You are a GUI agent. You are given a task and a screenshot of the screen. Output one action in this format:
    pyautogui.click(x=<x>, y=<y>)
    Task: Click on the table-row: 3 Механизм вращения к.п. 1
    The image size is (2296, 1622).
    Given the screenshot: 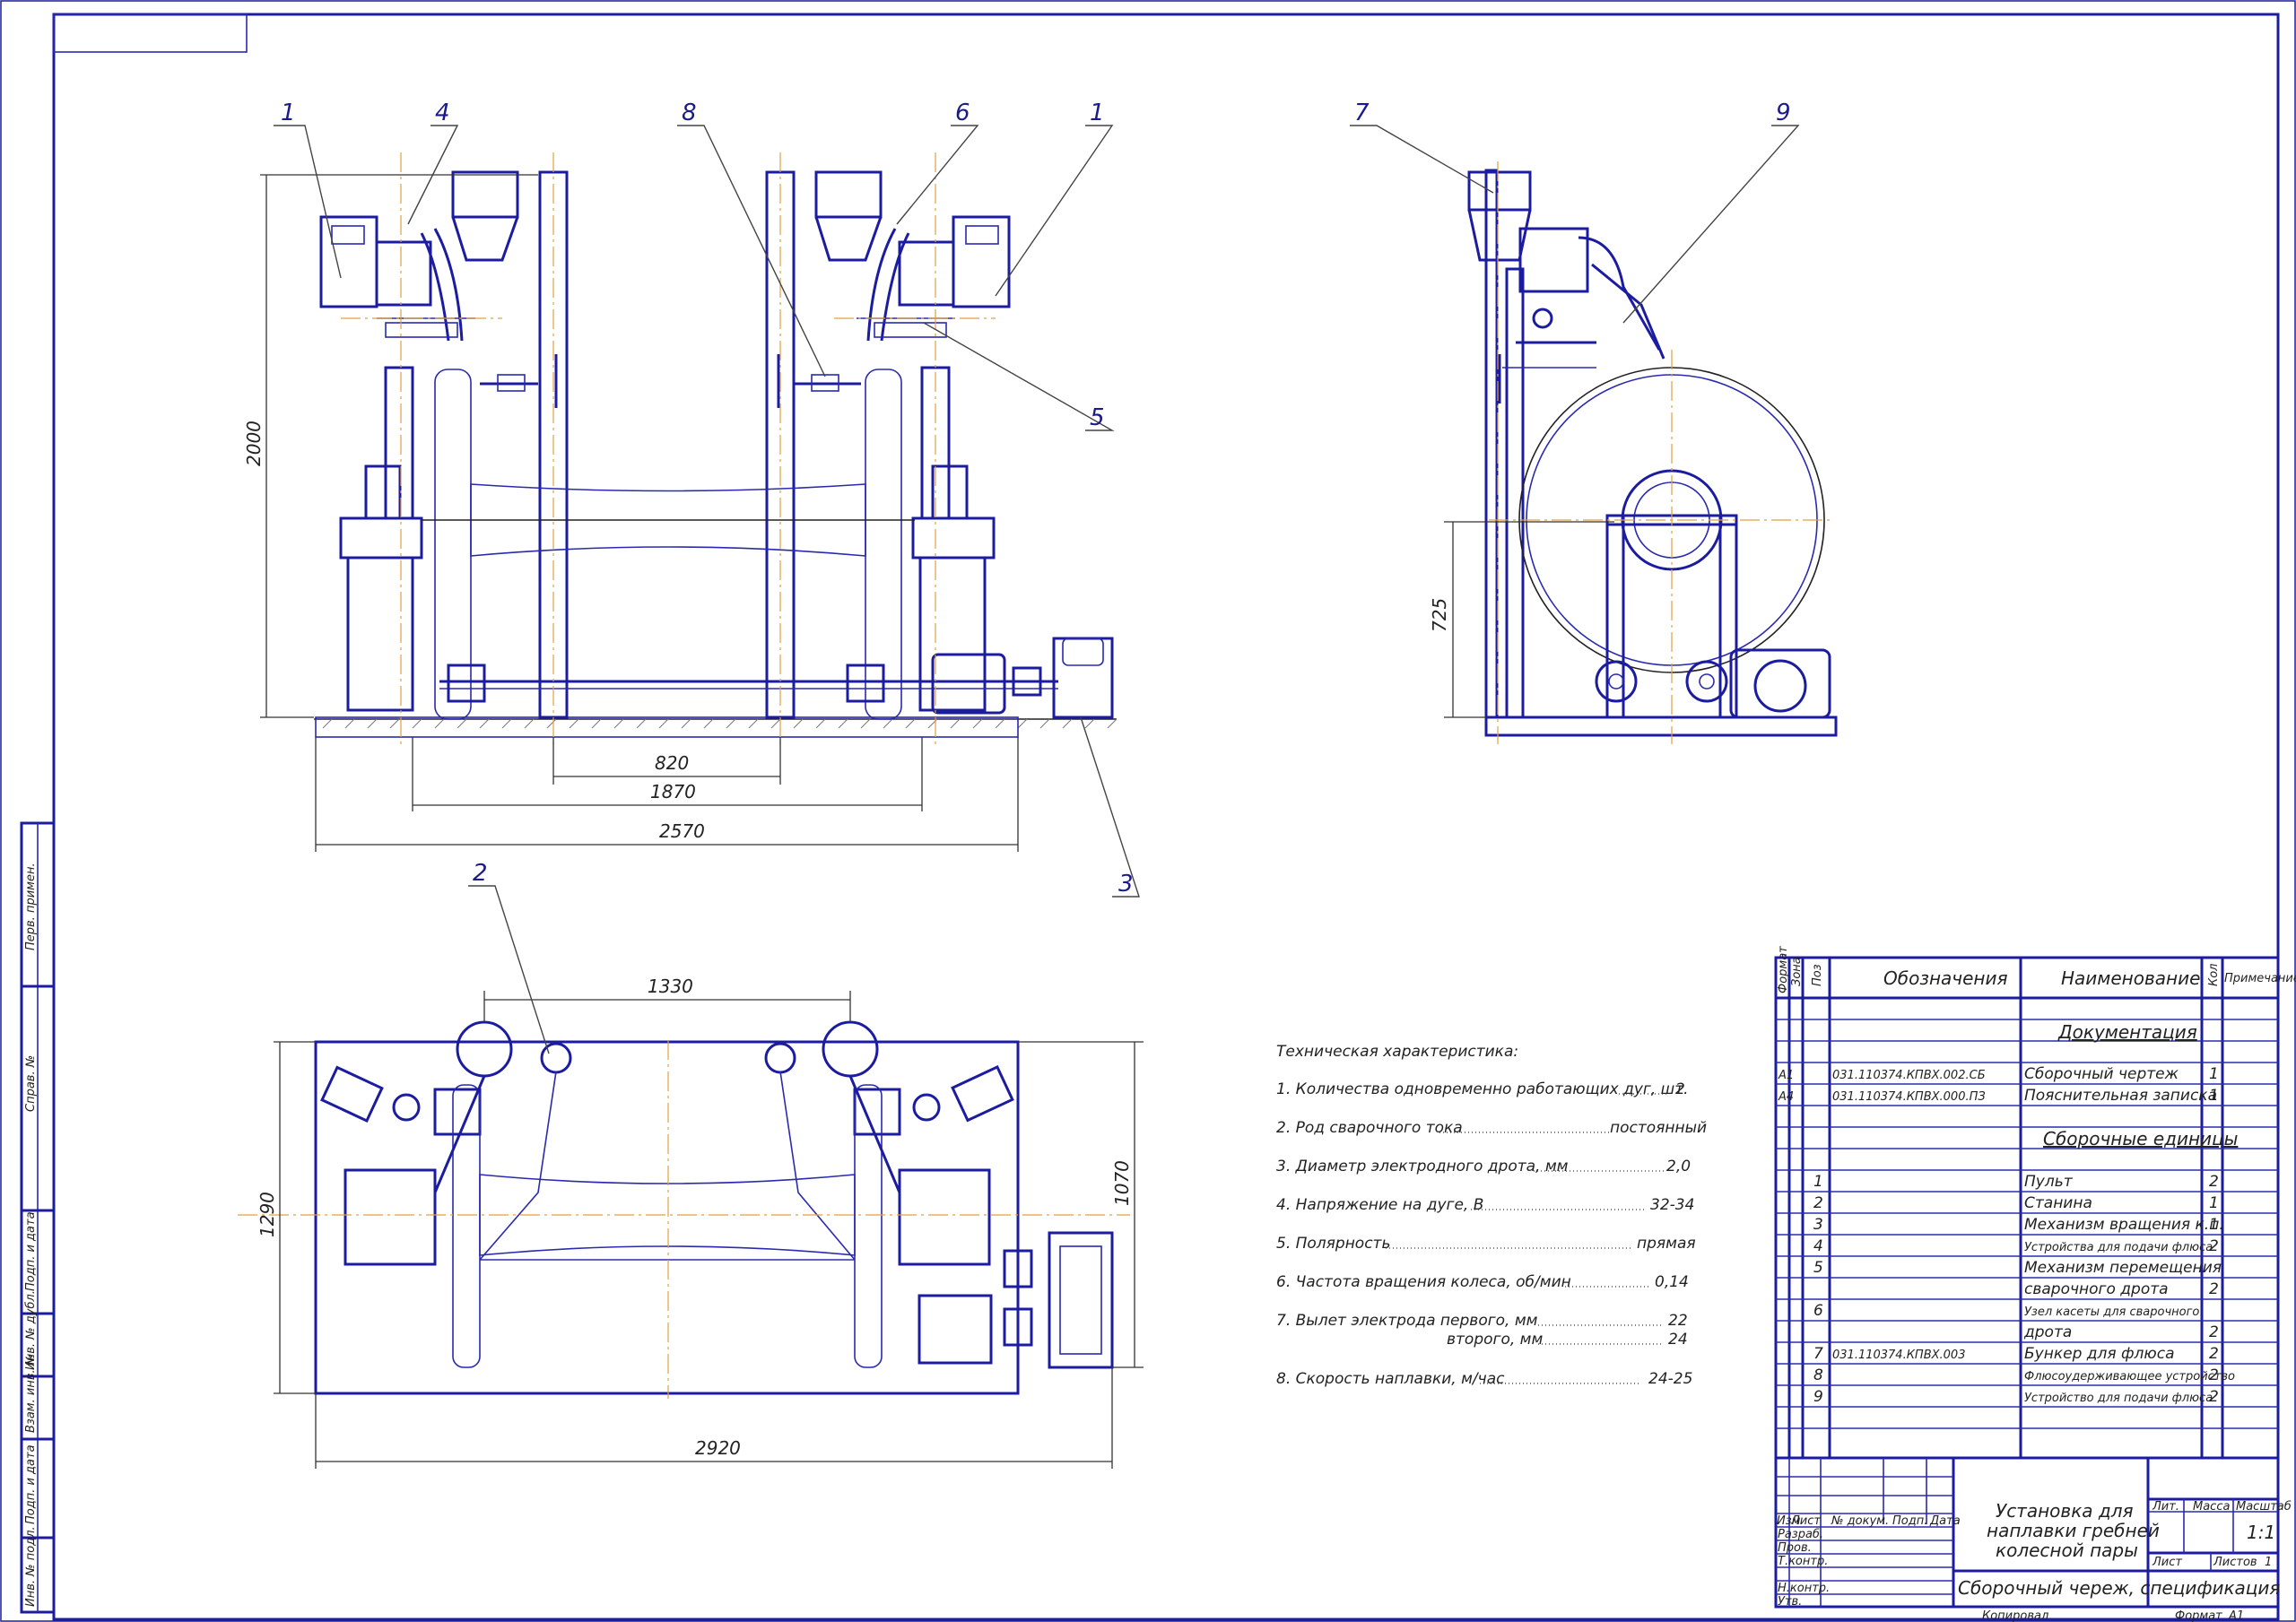 What is the action you would take?
    pyautogui.click(x=2018, y=1225)
    